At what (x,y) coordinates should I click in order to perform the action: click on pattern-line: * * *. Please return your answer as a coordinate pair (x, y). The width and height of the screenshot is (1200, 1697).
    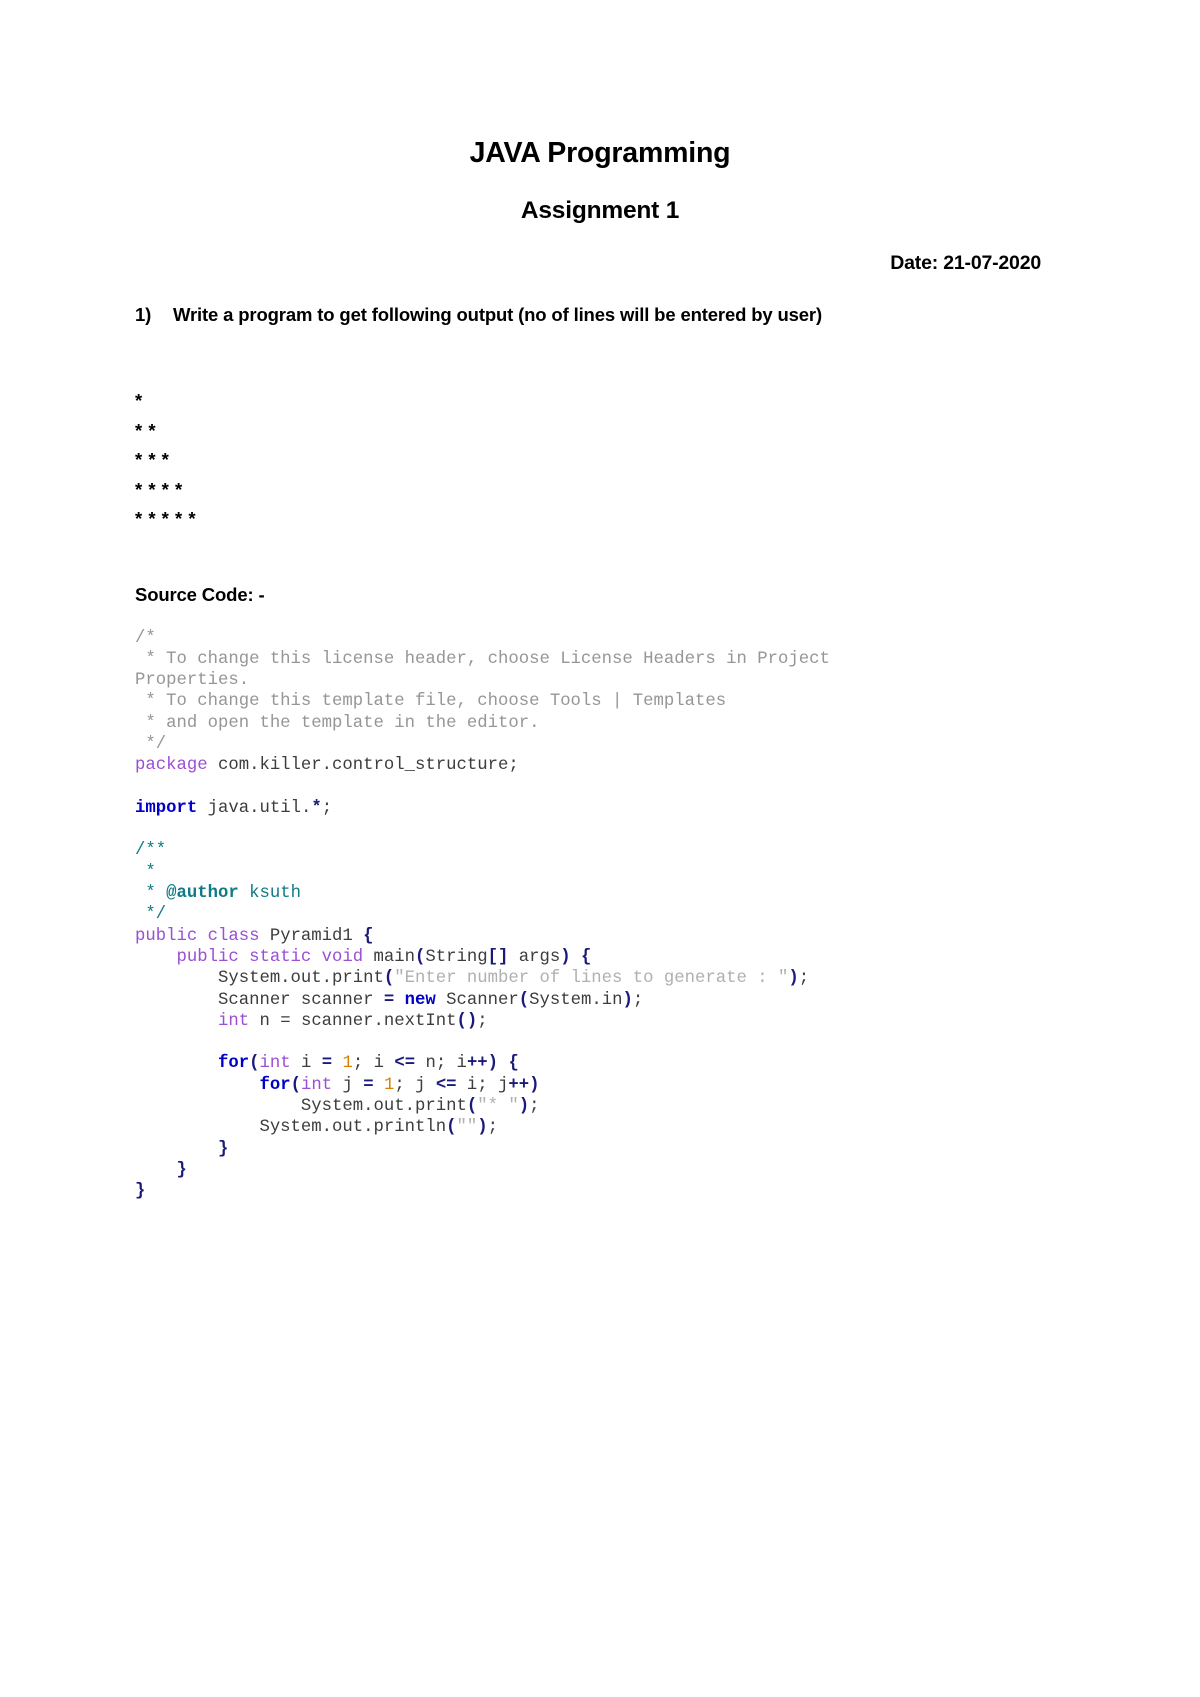
    Looking at the image, I should click on (152, 459).